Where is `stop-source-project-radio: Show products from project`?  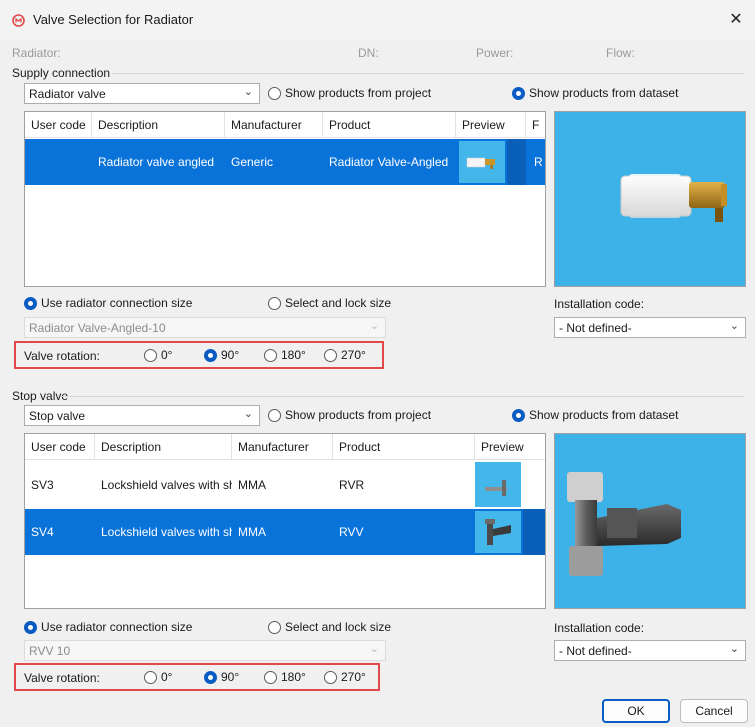 stop-source-project-radio: Show products from project is located at coordinates (349, 415).